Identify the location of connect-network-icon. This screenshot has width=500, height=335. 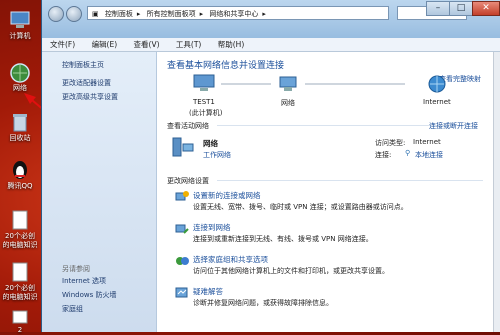
(182, 230).